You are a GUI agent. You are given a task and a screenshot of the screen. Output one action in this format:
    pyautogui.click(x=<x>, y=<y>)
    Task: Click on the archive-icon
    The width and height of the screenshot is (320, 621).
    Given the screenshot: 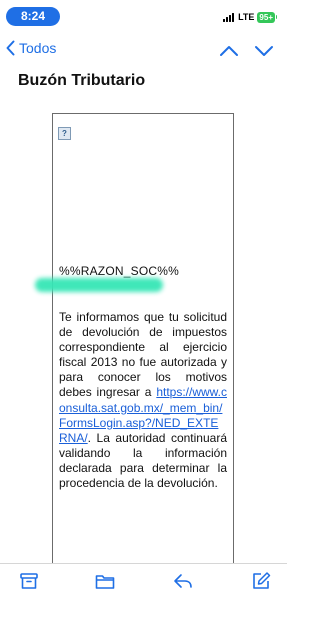 What is the action you would take?
    pyautogui.click(x=29, y=581)
    